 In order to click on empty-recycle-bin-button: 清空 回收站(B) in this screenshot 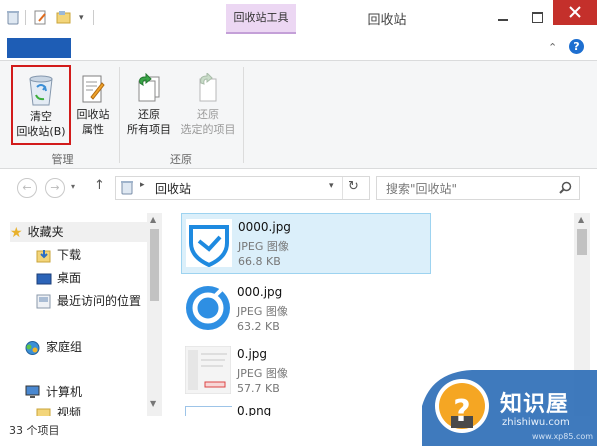, I will do `click(41, 105)`.